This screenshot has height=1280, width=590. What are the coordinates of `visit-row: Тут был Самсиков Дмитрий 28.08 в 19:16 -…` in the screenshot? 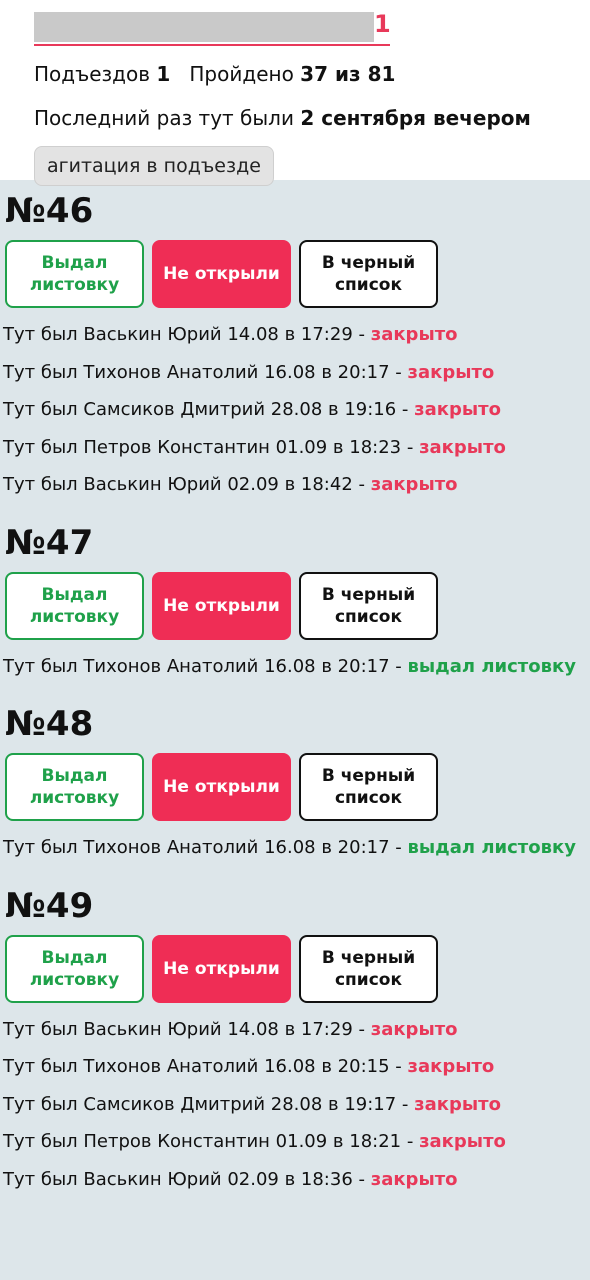 It's located at (296, 418).